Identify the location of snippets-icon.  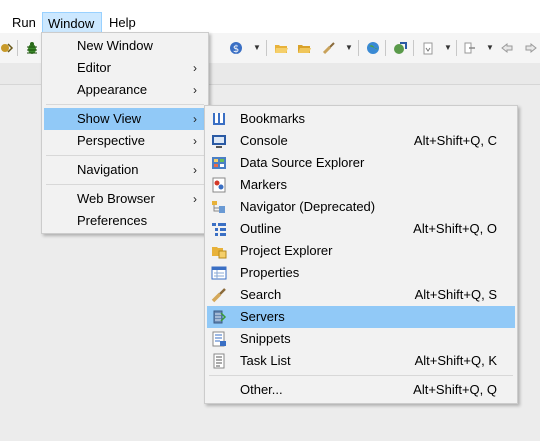
(219, 339).